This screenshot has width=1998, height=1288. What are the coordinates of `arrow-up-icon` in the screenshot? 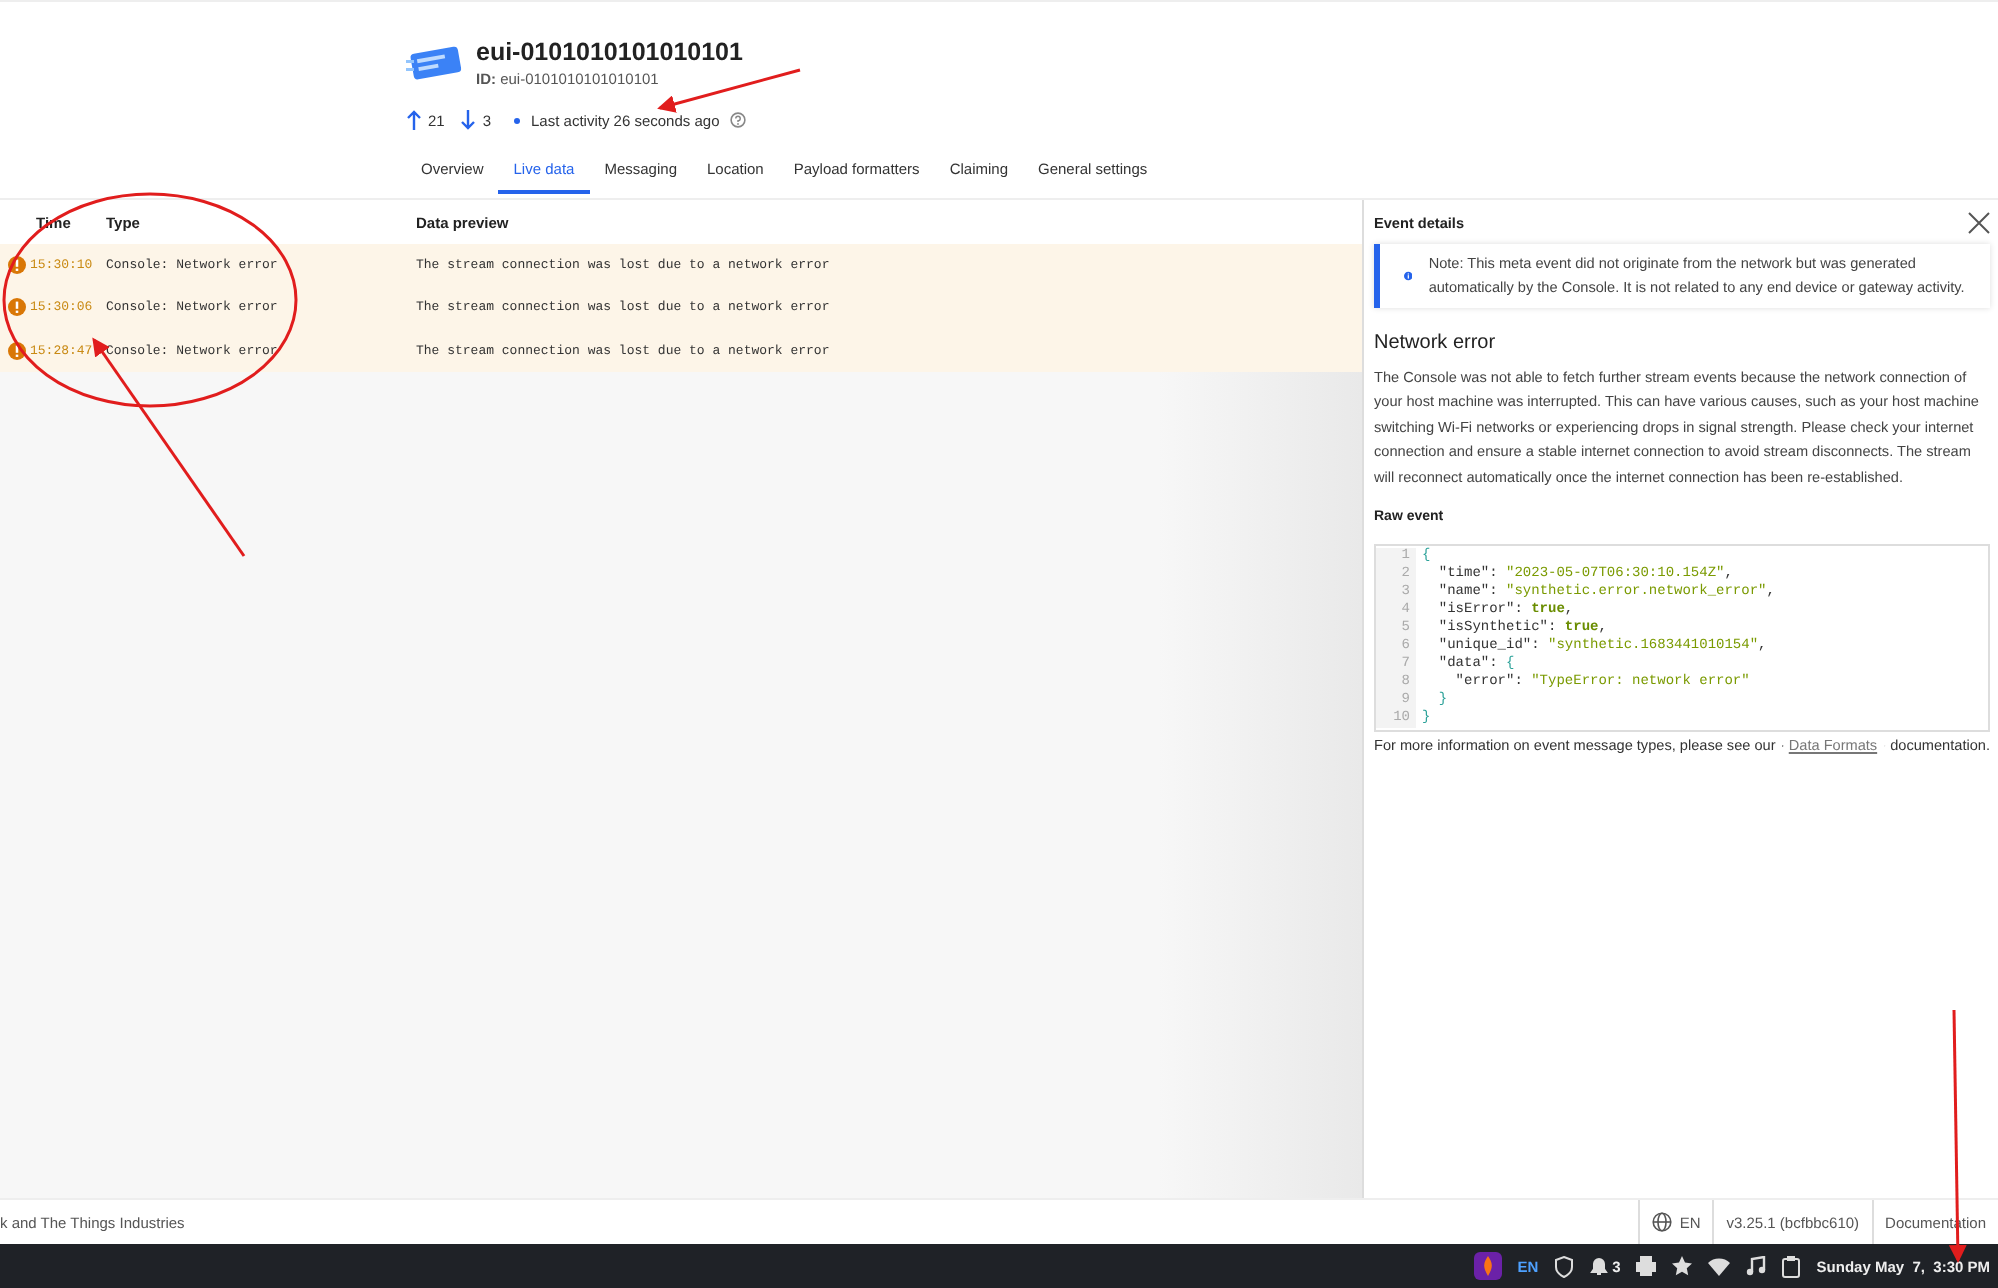 It's located at (414, 120).